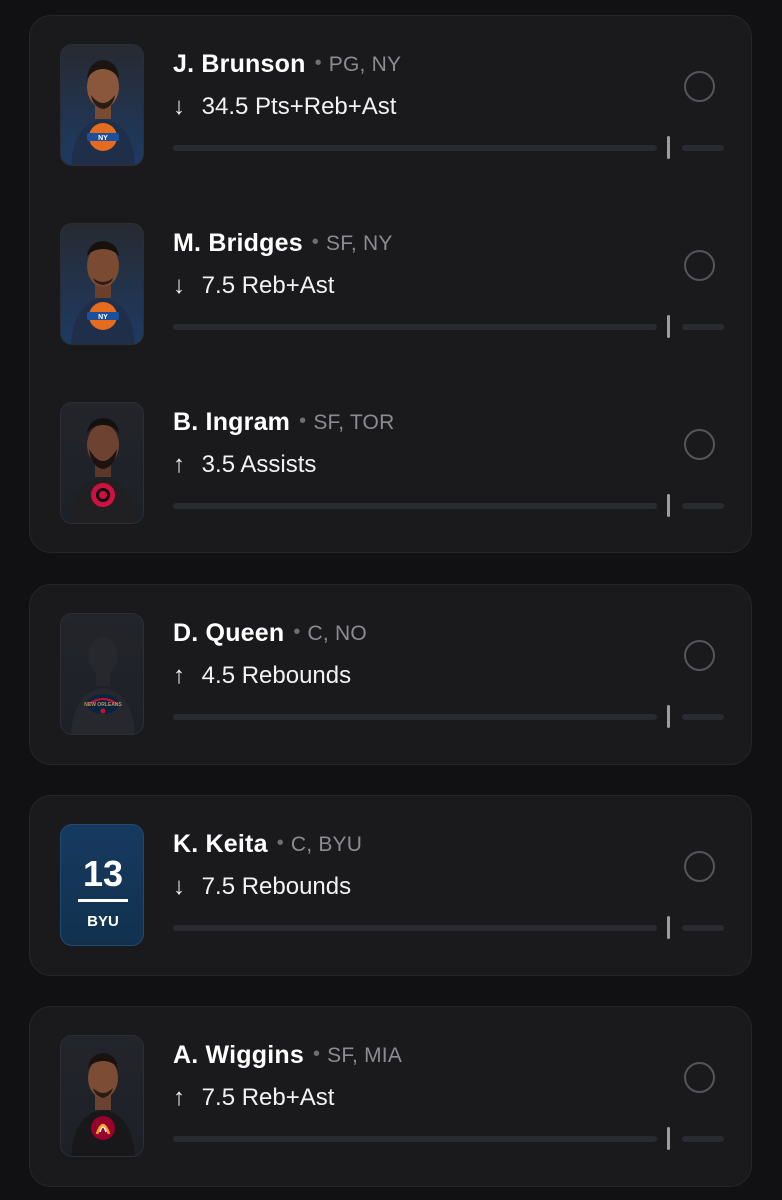  What do you see at coordinates (239, 64) in the screenshot?
I see `player-name: J. Brunson` at bounding box center [239, 64].